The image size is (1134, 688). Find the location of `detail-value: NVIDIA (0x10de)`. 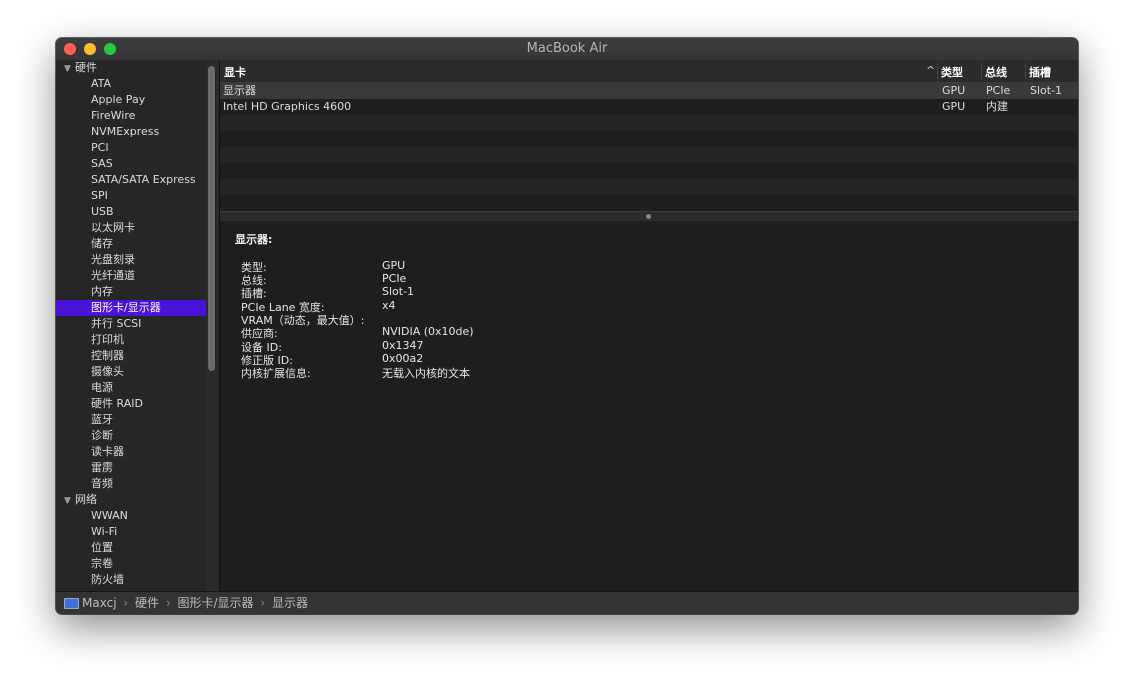

detail-value: NVIDIA (0x10de) is located at coordinates (428, 331).